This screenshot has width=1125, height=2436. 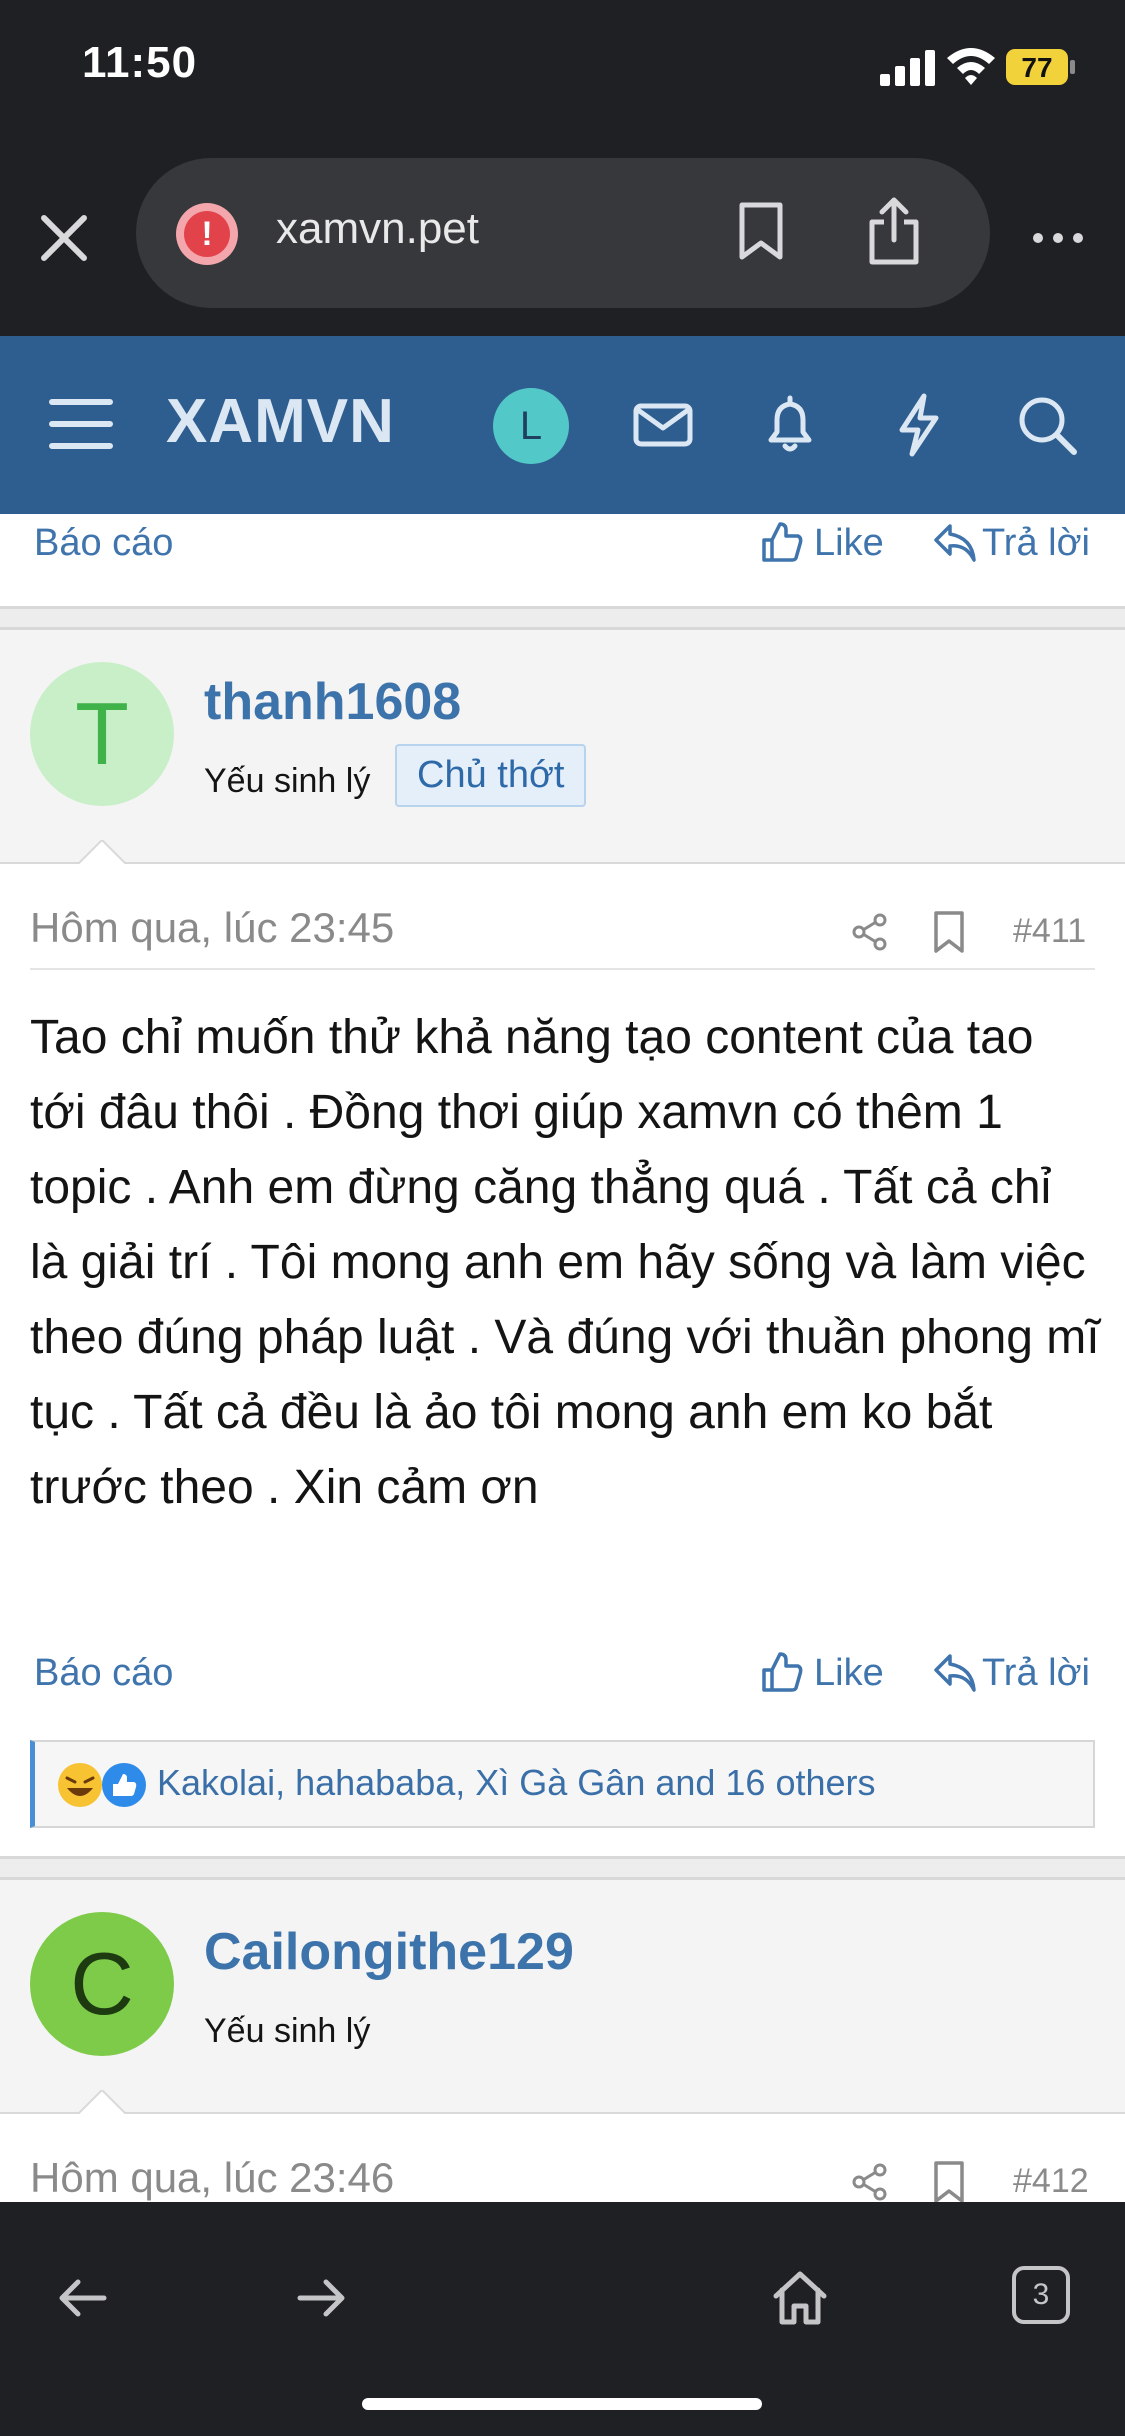 What do you see at coordinates (562, 547) in the screenshot?
I see `previous-post-actions: Báo cáo Like Trả lời` at bounding box center [562, 547].